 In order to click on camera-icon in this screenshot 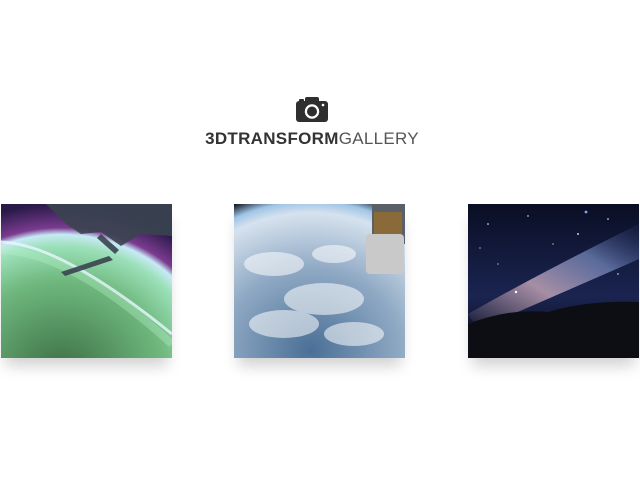, I will do `click(312, 109)`.